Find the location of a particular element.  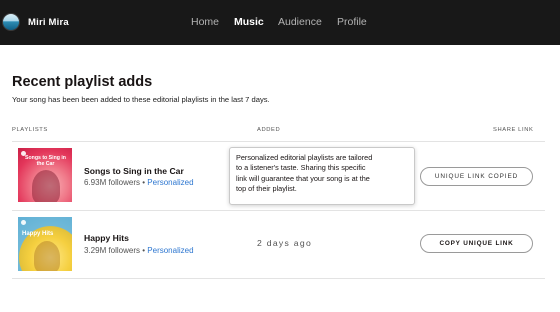

playlist-cover-happy-hits: Happy Hits is located at coordinates (45, 244).